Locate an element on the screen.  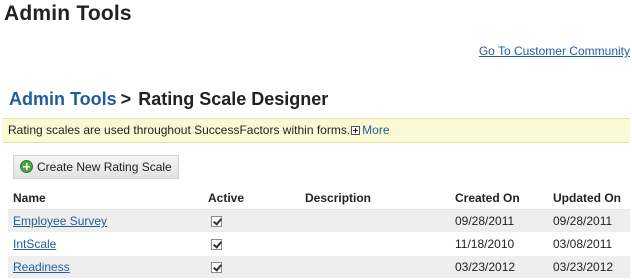
create-new-rating-scale-button: Create New Rating Scale is located at coordinates (96, 167).